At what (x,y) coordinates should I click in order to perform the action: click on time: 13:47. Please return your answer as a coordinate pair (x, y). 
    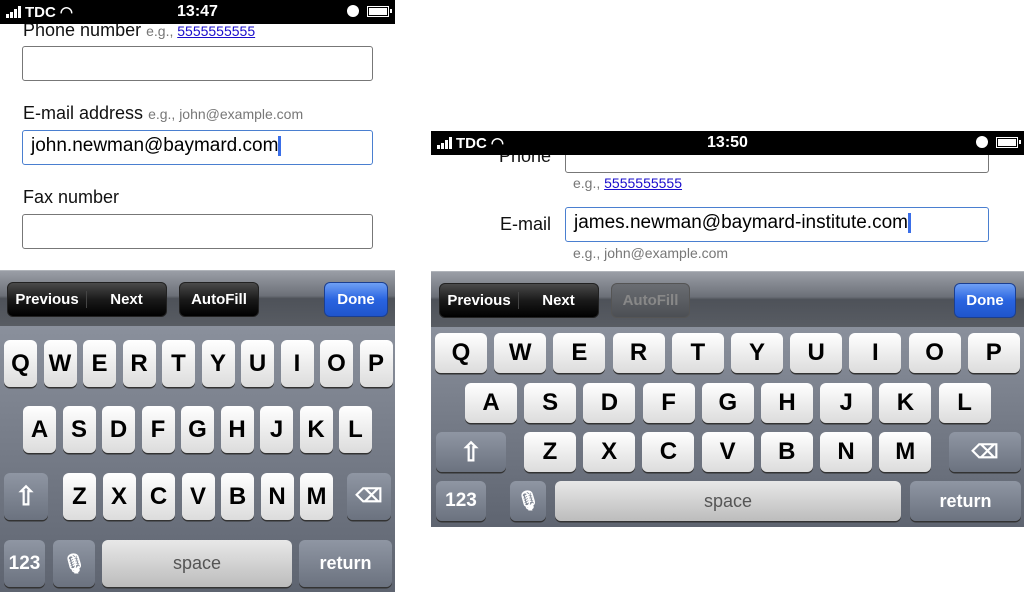
    Looking at the image, I should click on (197, 11).